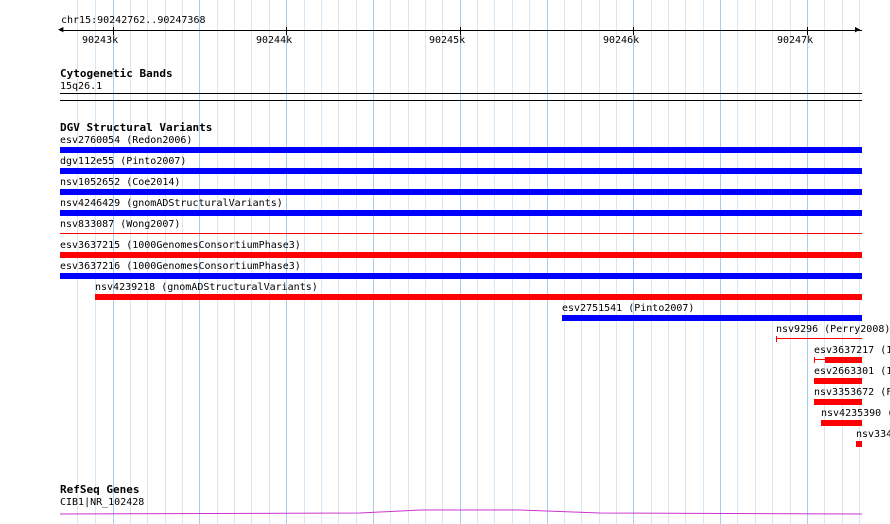  Describe the element at coordinates (852, 350) in the screenshot. I see `feature-label: esv3637217 (1` at that location.